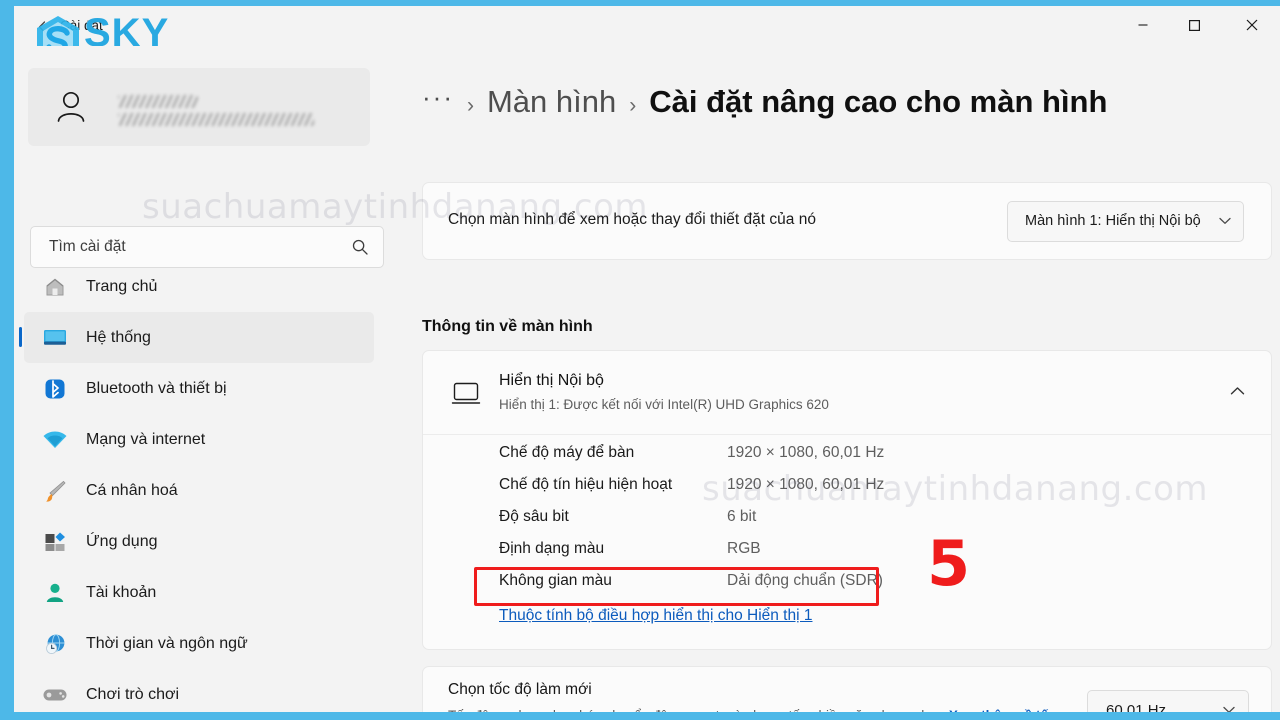 Image resolution: width=1280 pixels, height=720 pixels. What do you see at coordinates (586, 484) in the screenshot?
I see `detail-key: Chế độ tín hiệu hiện hoạt` at bounding box center [586, 484].